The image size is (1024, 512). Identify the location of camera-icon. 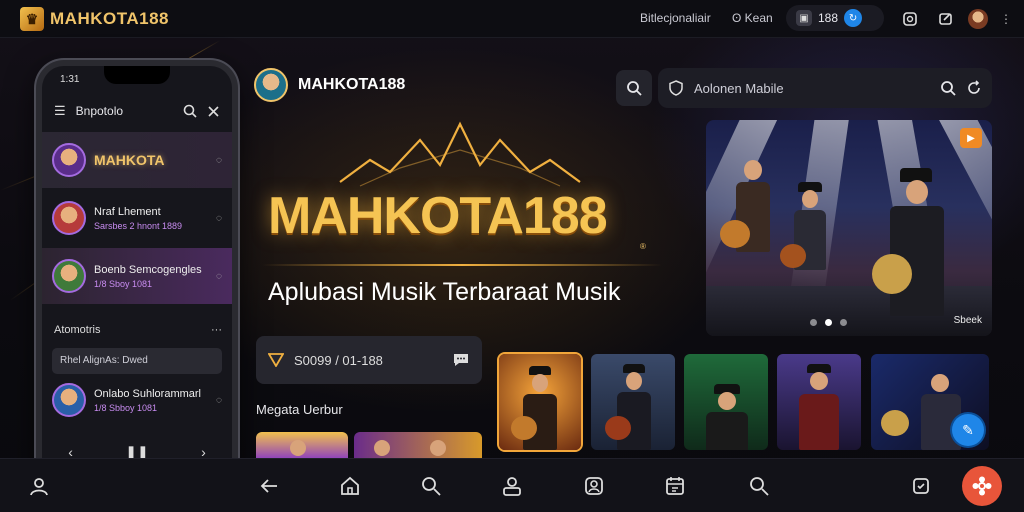
(910, 19).